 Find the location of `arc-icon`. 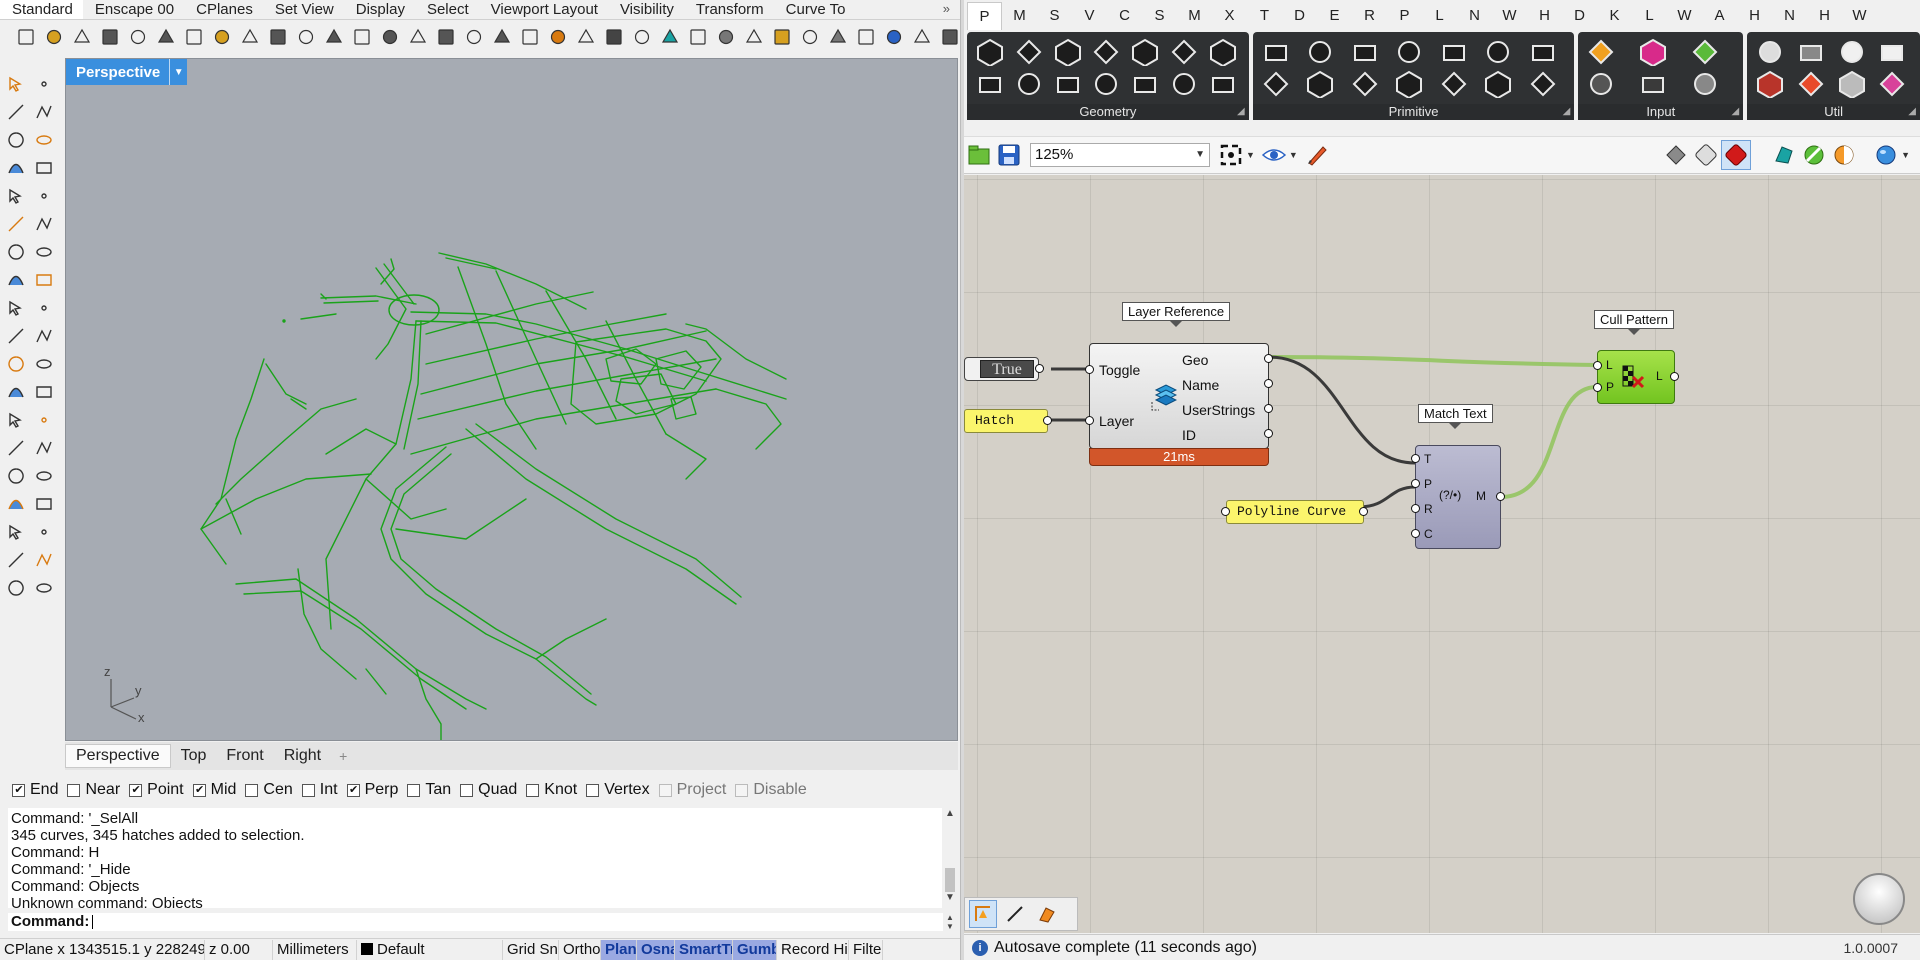

arc-icon is located at coordinates (16, 168).